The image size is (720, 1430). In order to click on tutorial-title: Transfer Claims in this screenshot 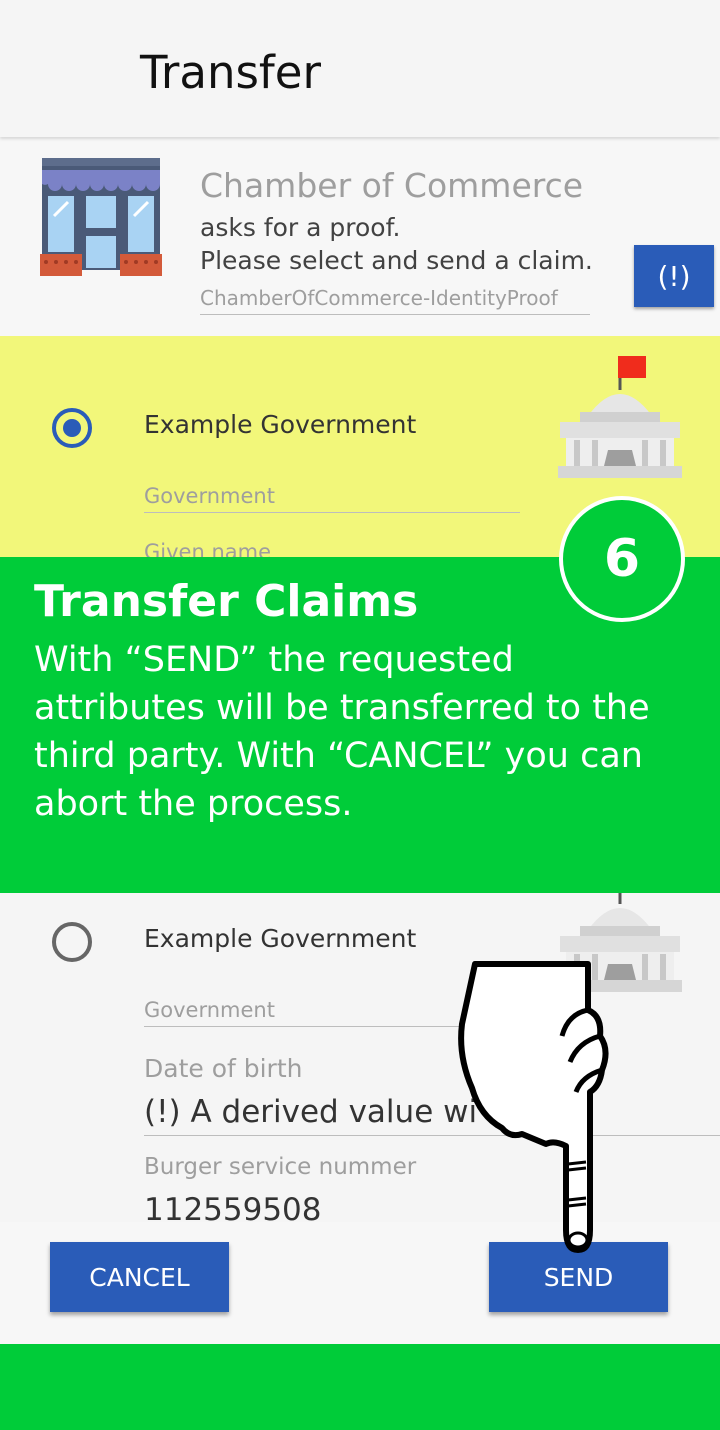, I will do `click(226, 601)`.